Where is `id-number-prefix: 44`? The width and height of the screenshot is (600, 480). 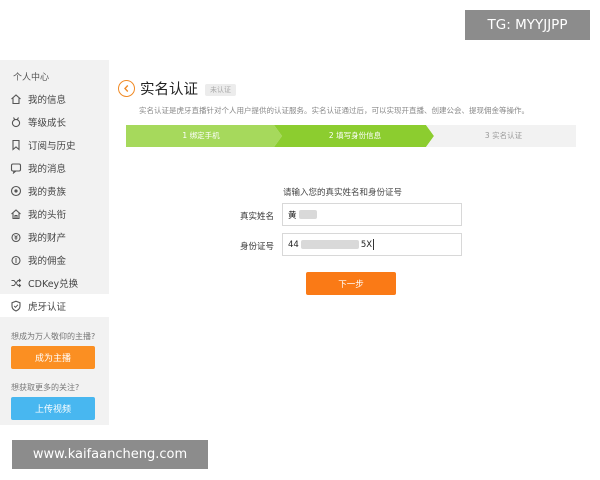
id-number-prefix: 44 is located at coordinates (293, 244).